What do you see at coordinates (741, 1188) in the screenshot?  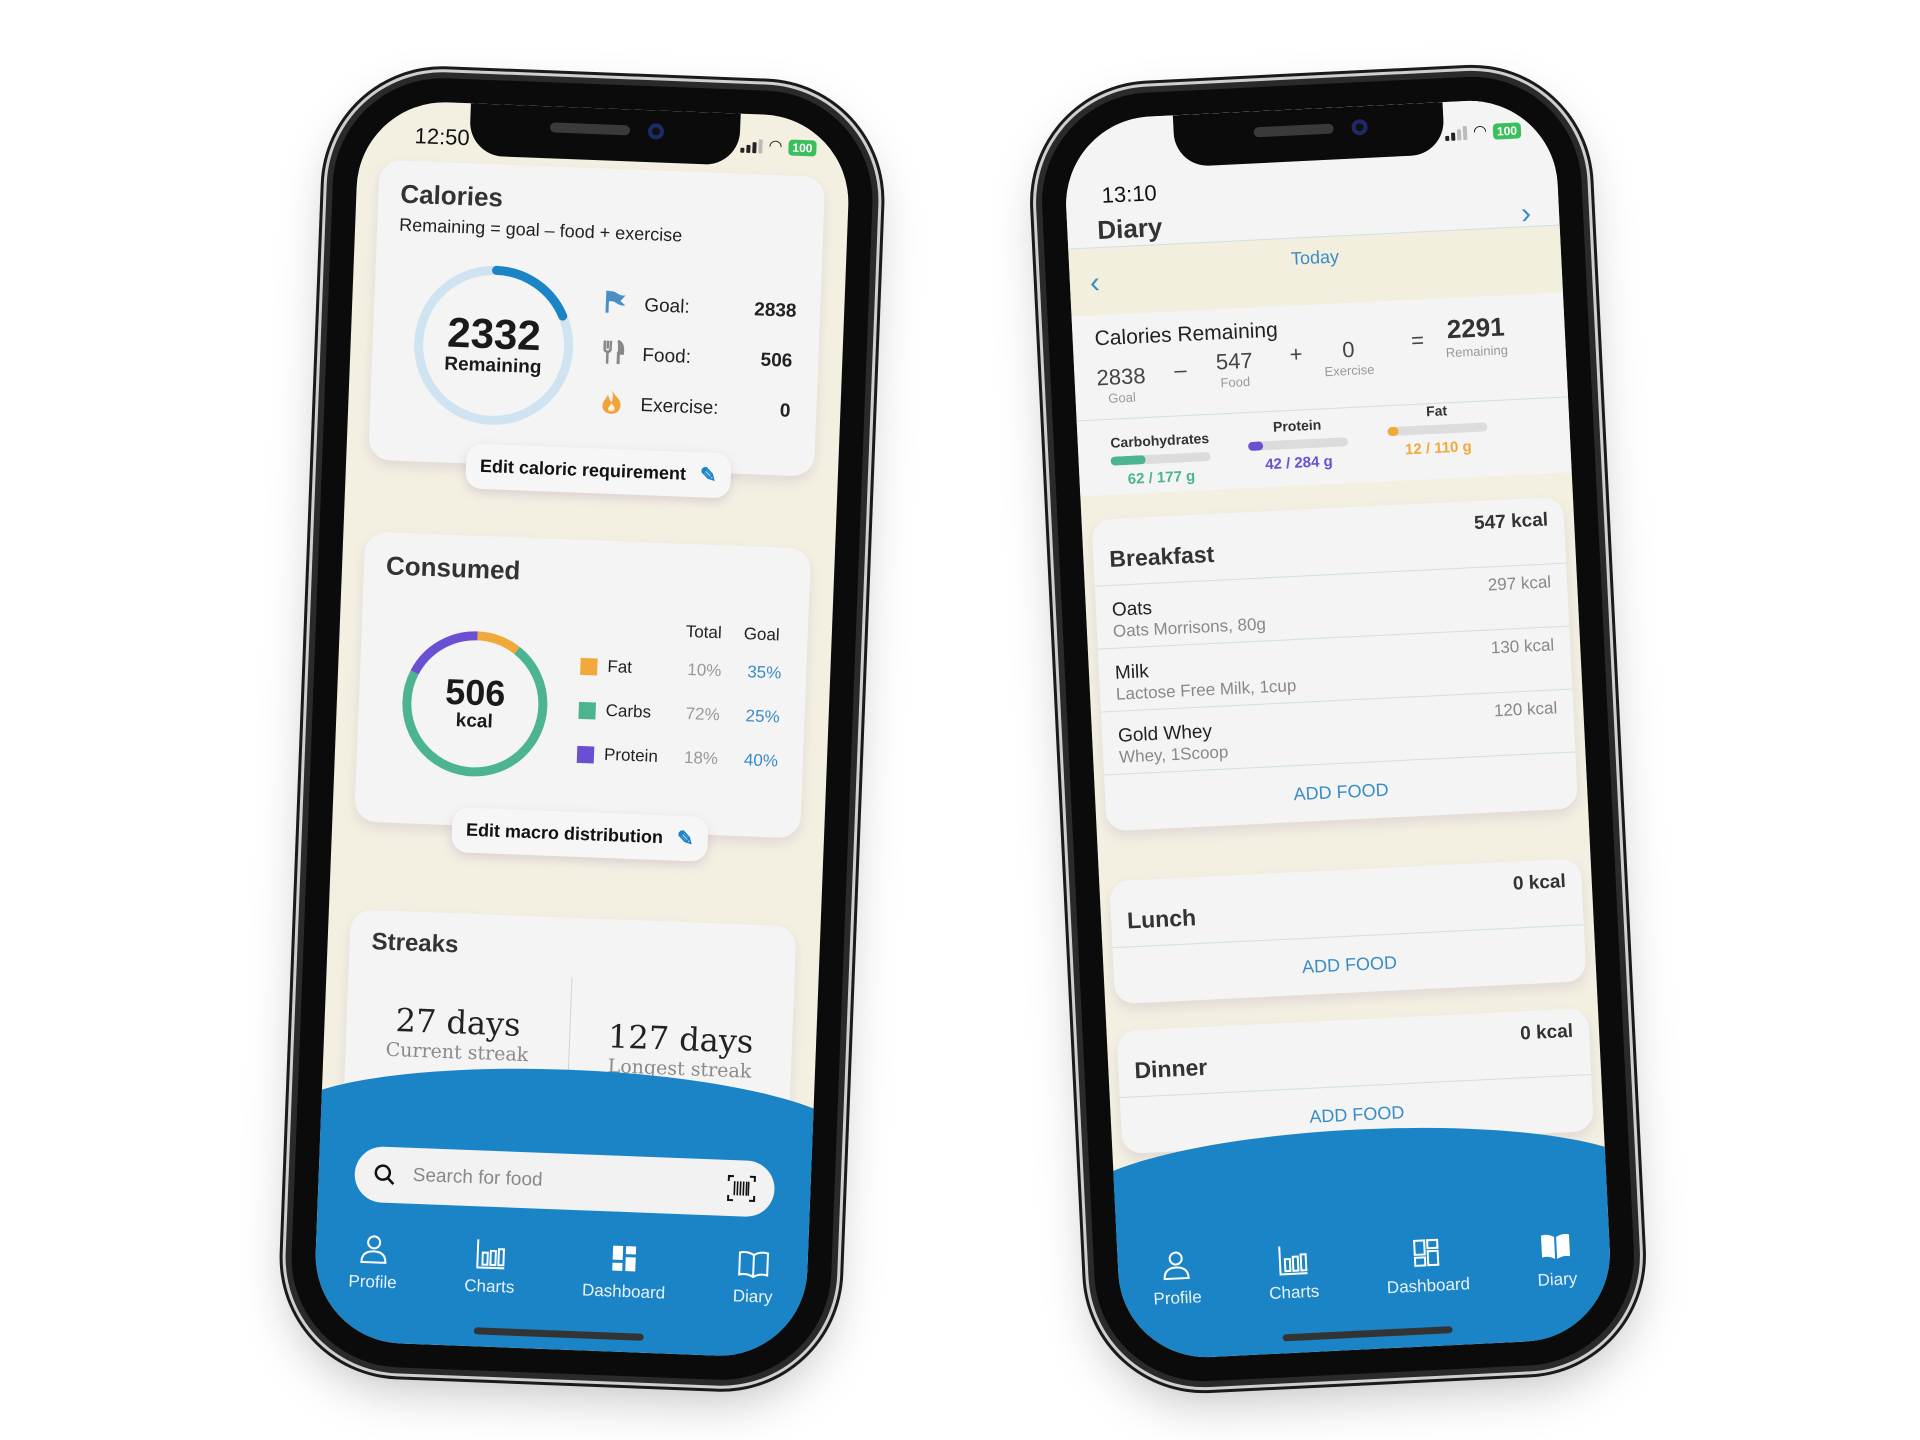 I see `barcode-scan-icon` at bounding box center [741, 1188].